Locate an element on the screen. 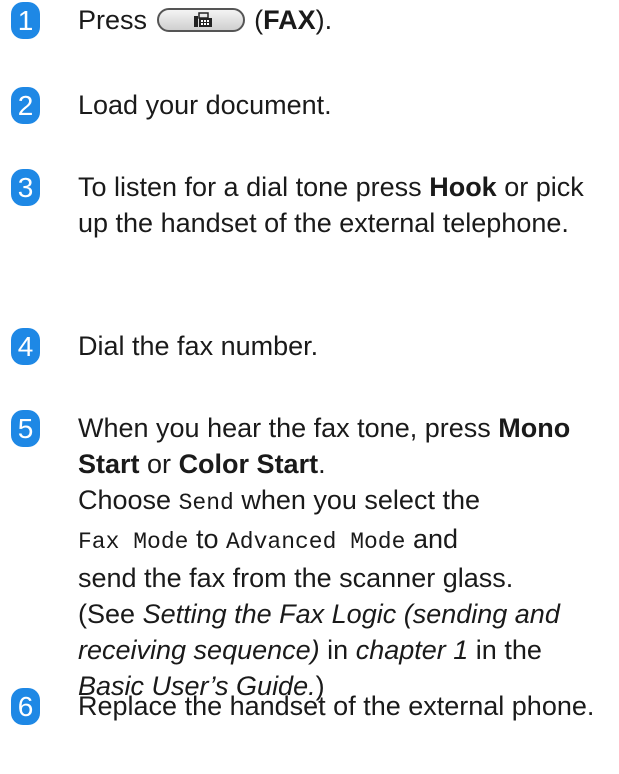 This screenshot has height=774, width=619. in-word: in is located at coordinates (338, 650).